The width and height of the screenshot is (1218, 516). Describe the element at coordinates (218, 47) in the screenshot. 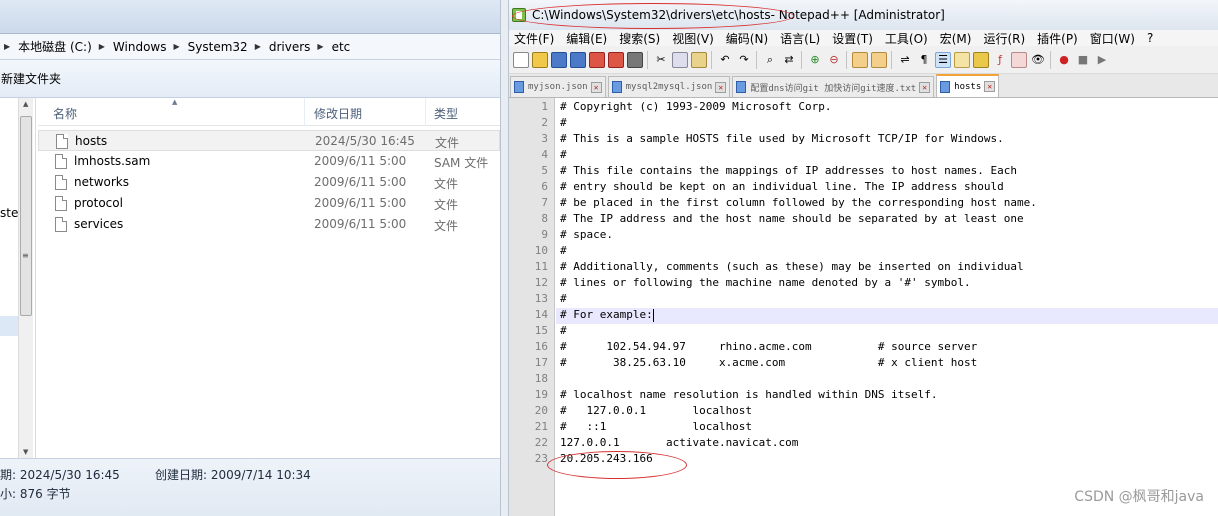

I see `breadcrumb-system32: System32` at that location.